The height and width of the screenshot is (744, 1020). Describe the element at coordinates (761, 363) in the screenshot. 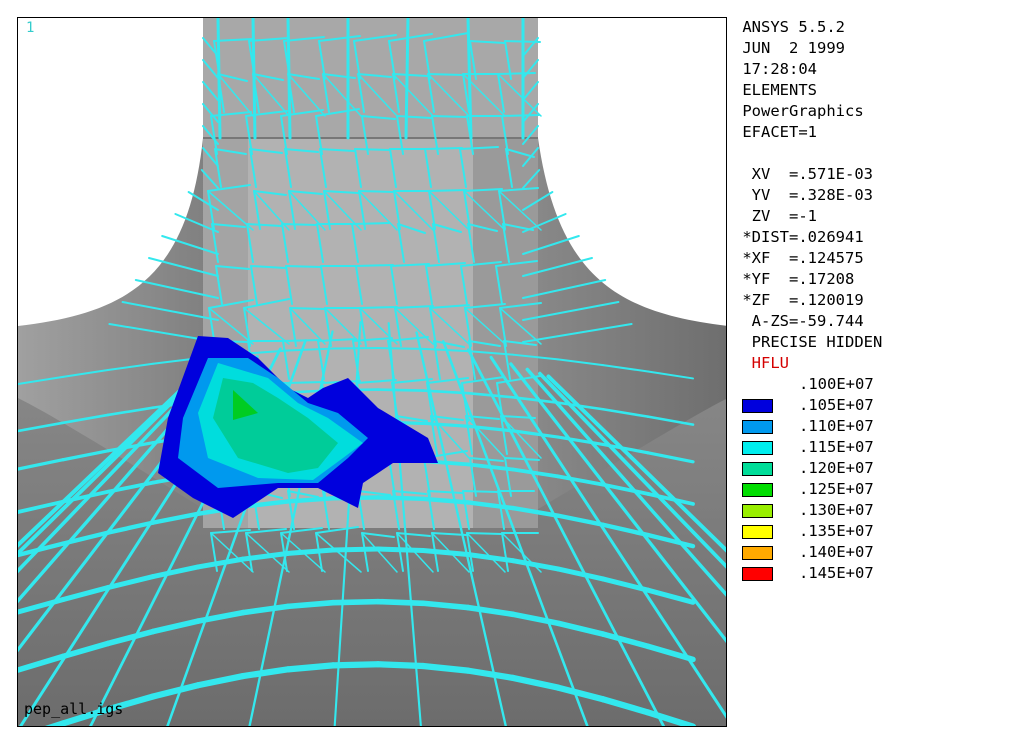

I see `result-label: HFLU` at that location.